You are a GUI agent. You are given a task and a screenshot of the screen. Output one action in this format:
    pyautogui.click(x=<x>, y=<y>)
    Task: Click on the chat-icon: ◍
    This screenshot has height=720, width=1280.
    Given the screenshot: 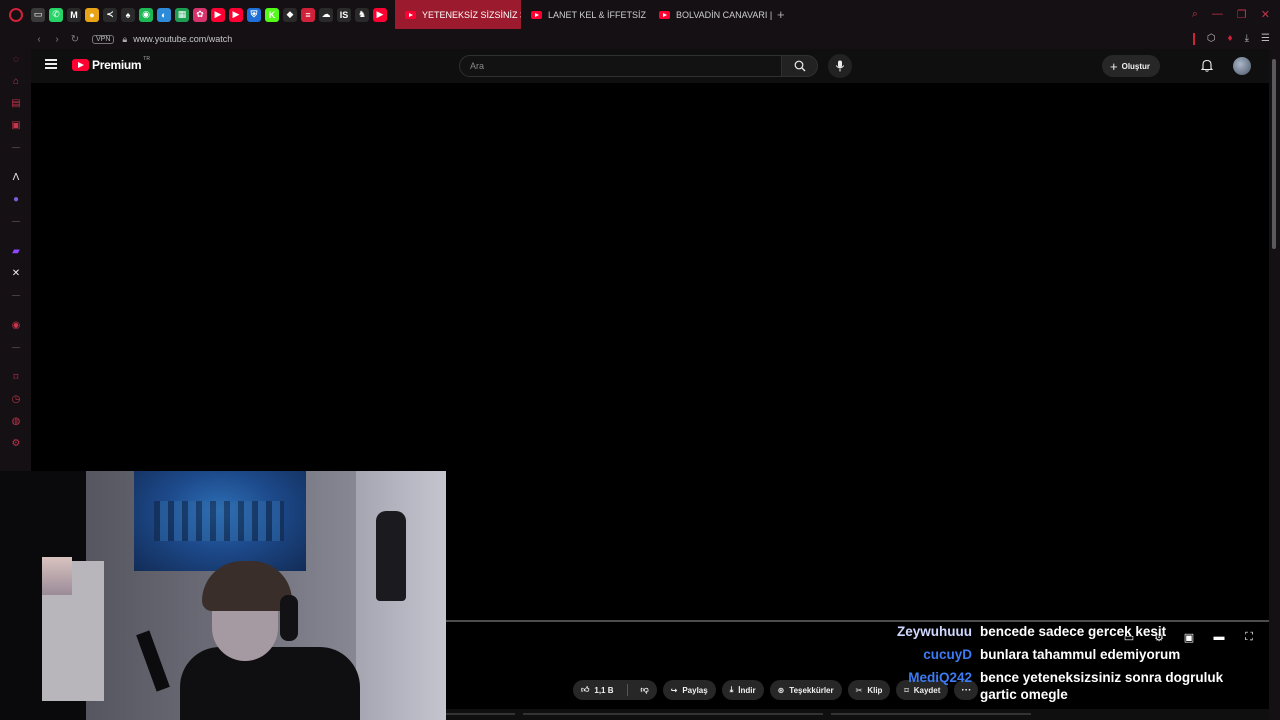 What is the action you would take?
    pyautogui.click(x=16, y=421)
    